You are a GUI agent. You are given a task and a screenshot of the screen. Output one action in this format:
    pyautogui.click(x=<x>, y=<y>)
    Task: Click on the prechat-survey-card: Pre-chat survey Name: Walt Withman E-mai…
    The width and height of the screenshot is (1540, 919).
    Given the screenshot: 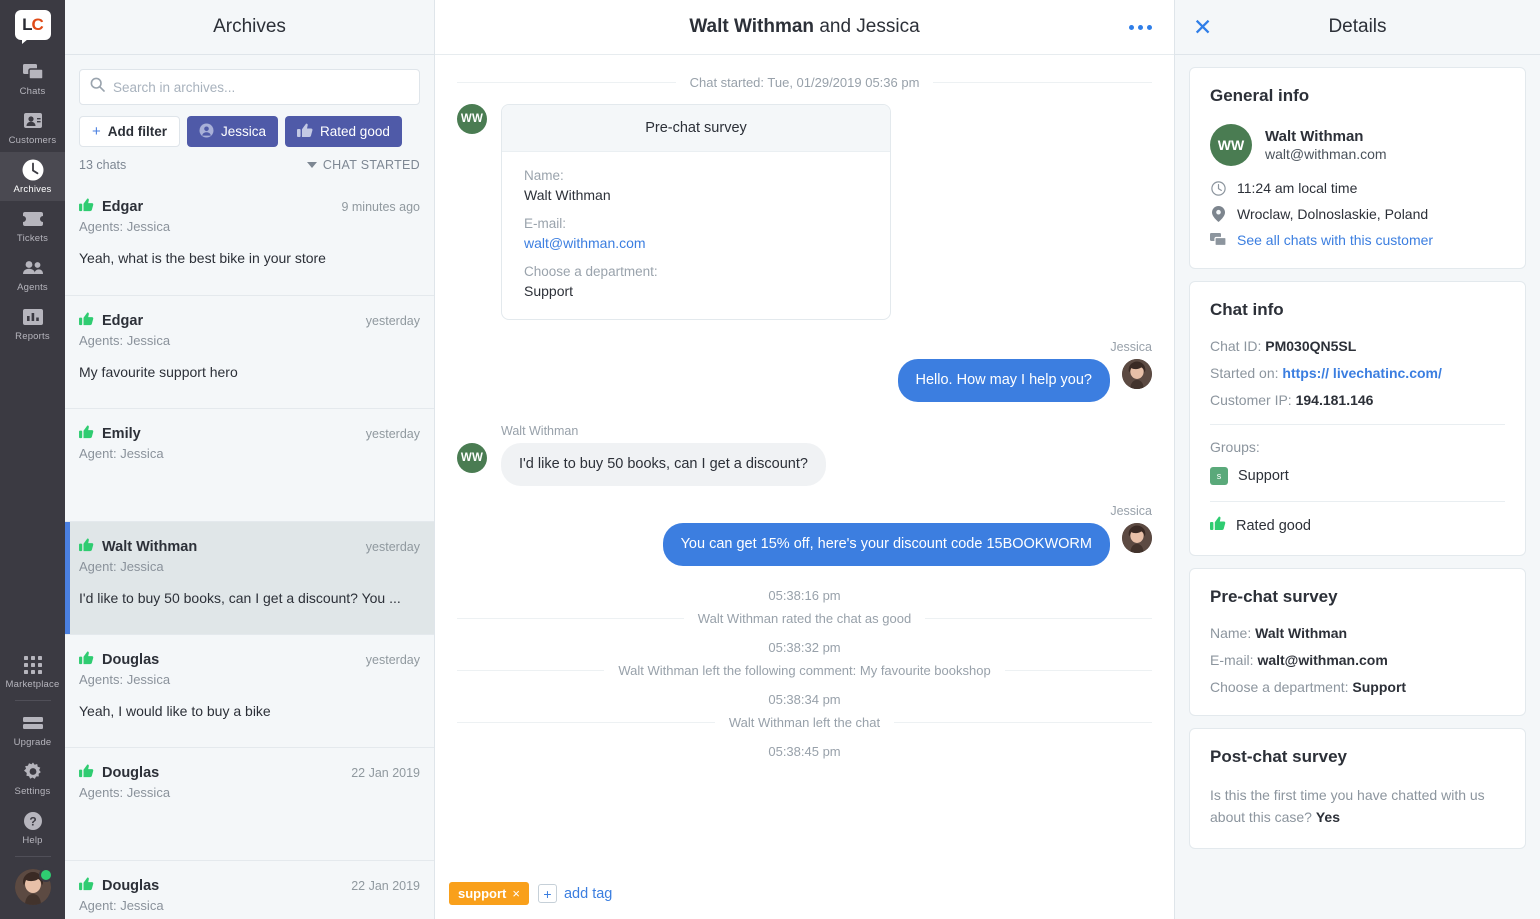 What is the action you would take?
    pyautogui.click(x=1357, y=642)
    